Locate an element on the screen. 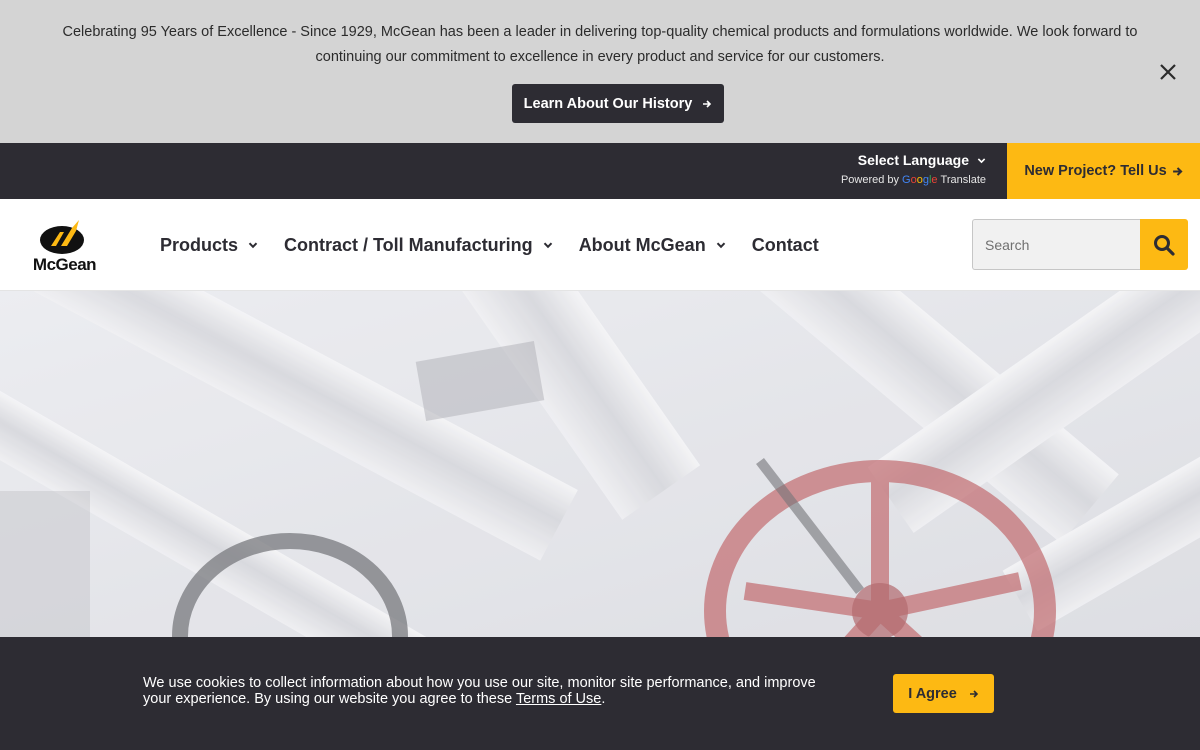 The image size is (1200, 750). nav-about: About McGean is located at coordinates (652, 245).